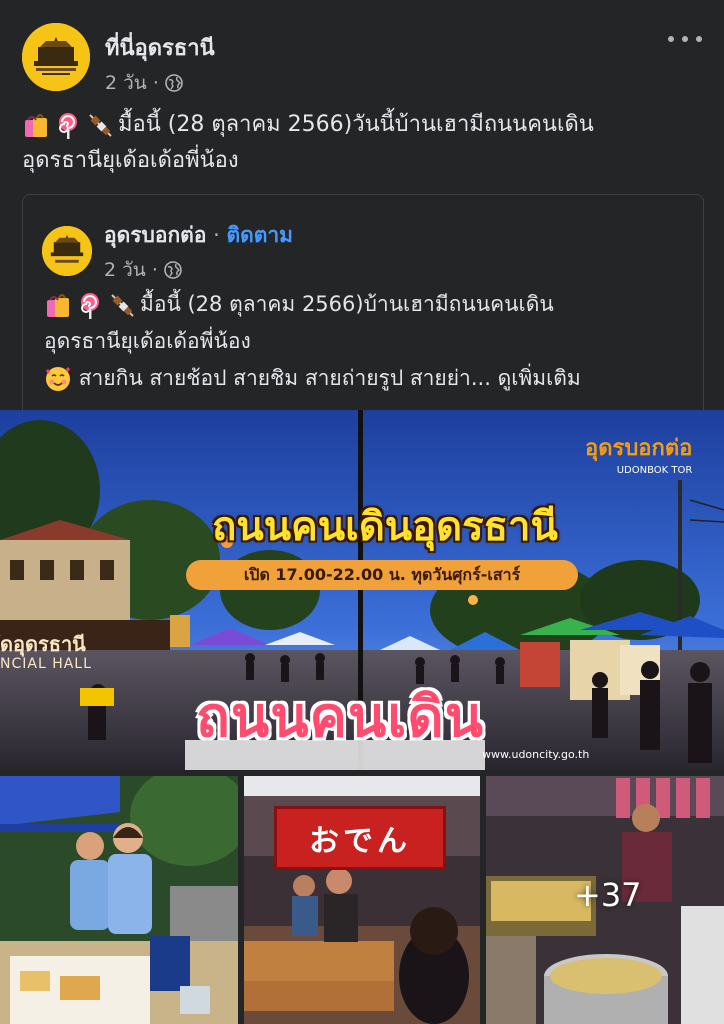 Image resolution: width=724 pixels, height=1024 pixels. I want to click on shared-page-header: อุดรบอกต่อ · ติดตาม, so click(198, 235).